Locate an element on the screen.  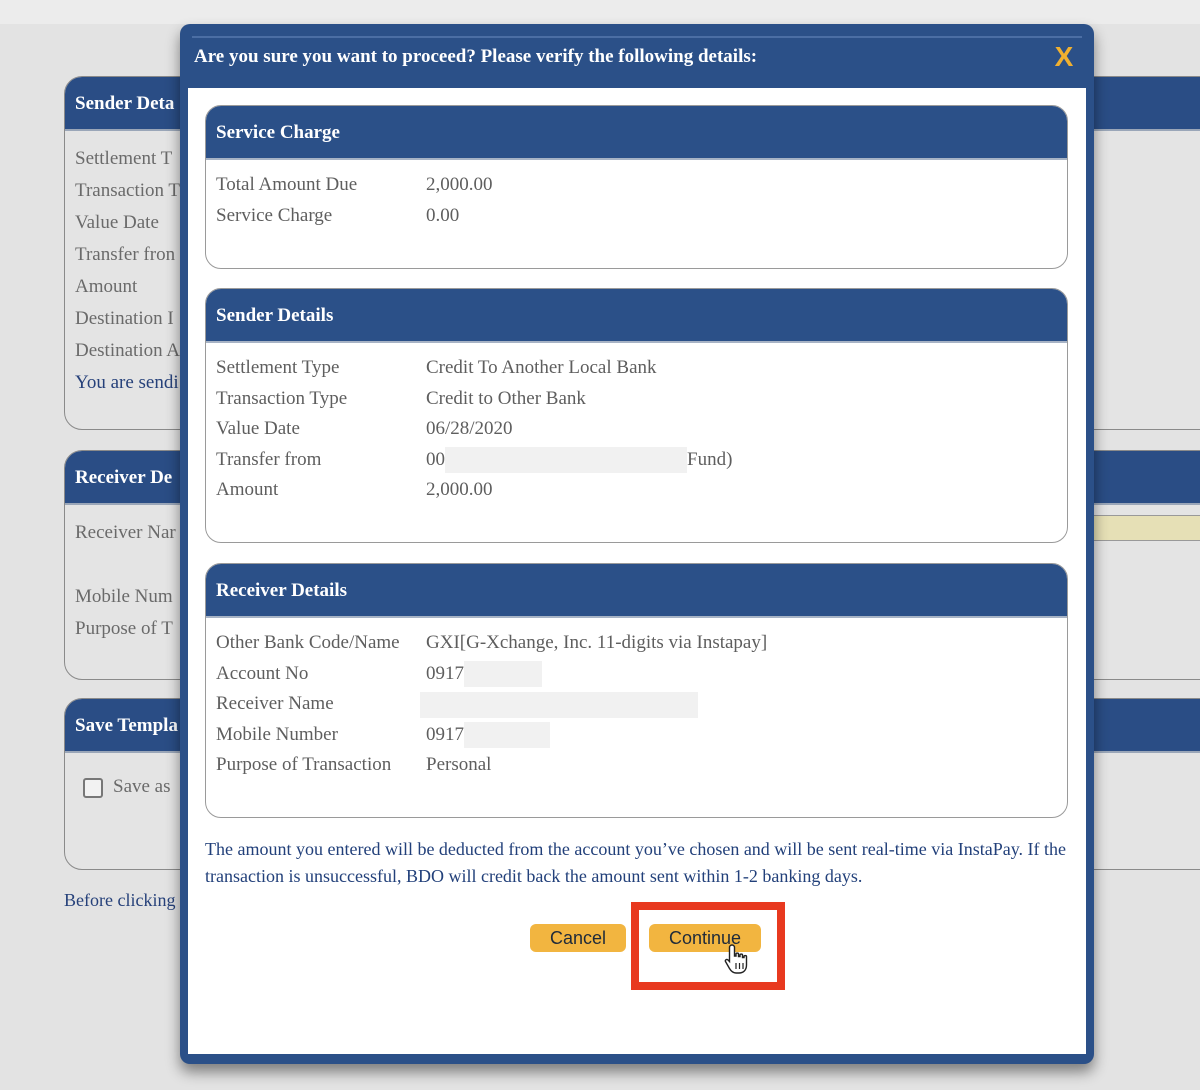
cancel-button: Cancel is located at coordinates (578, 938).